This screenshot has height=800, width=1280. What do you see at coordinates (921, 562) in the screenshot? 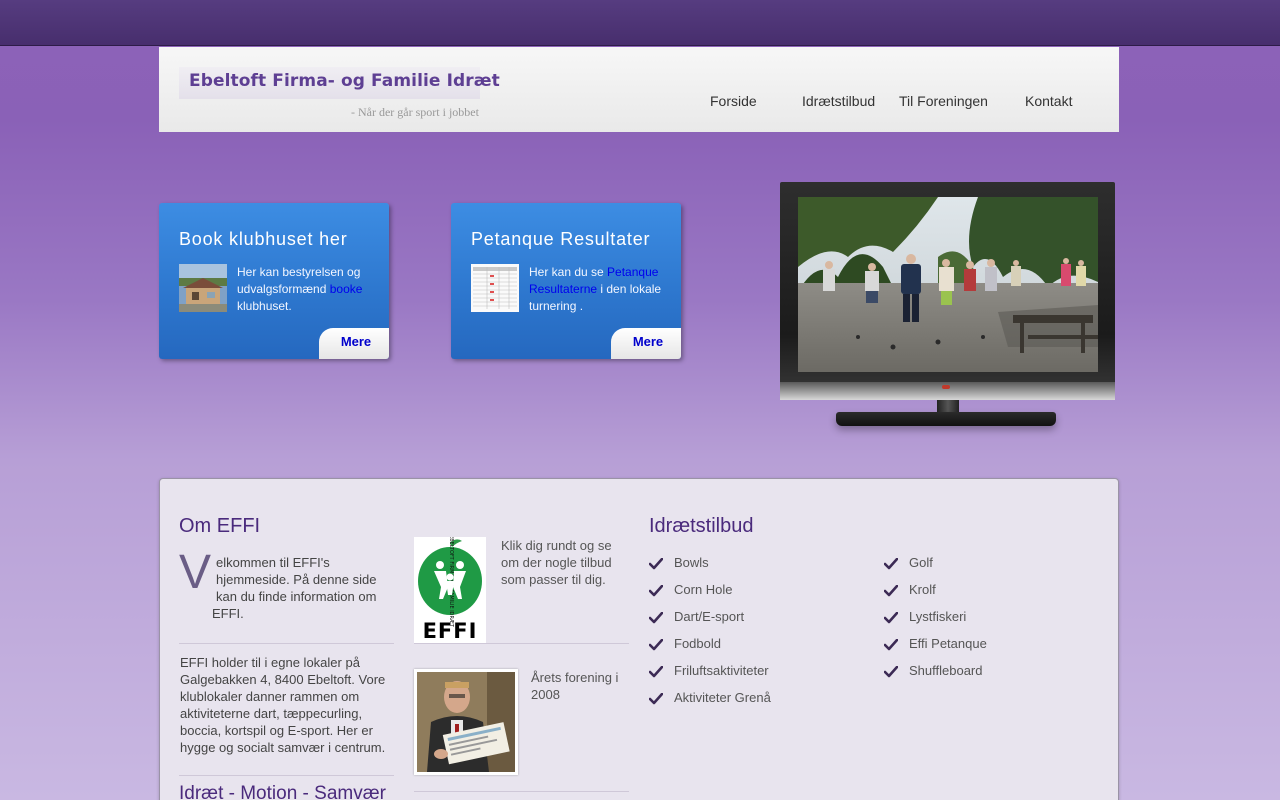
I see `offer-label: Golf` at bounding box center [921, 562].